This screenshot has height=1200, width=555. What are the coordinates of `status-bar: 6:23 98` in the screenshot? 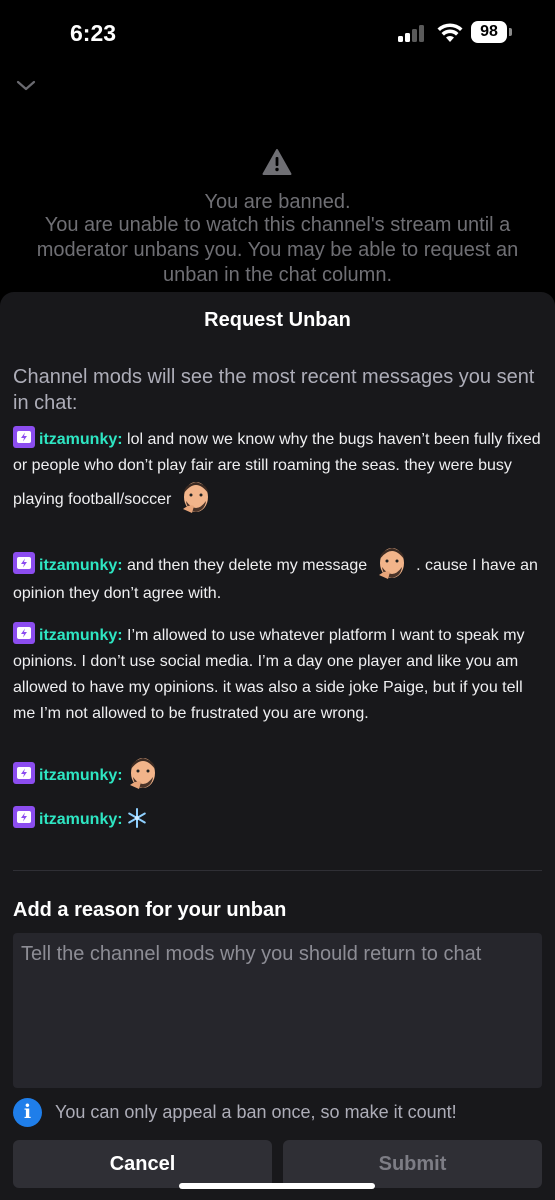 It's located at (277, 33).